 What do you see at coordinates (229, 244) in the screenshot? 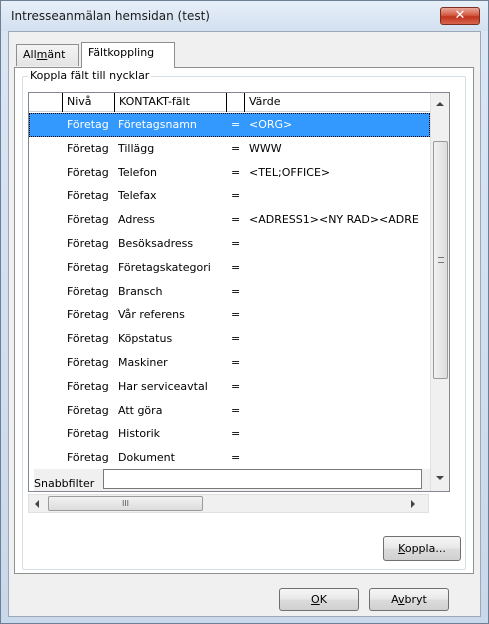
I see `table-row: Företag Besöksadress =` at bounding box center [229, 244].